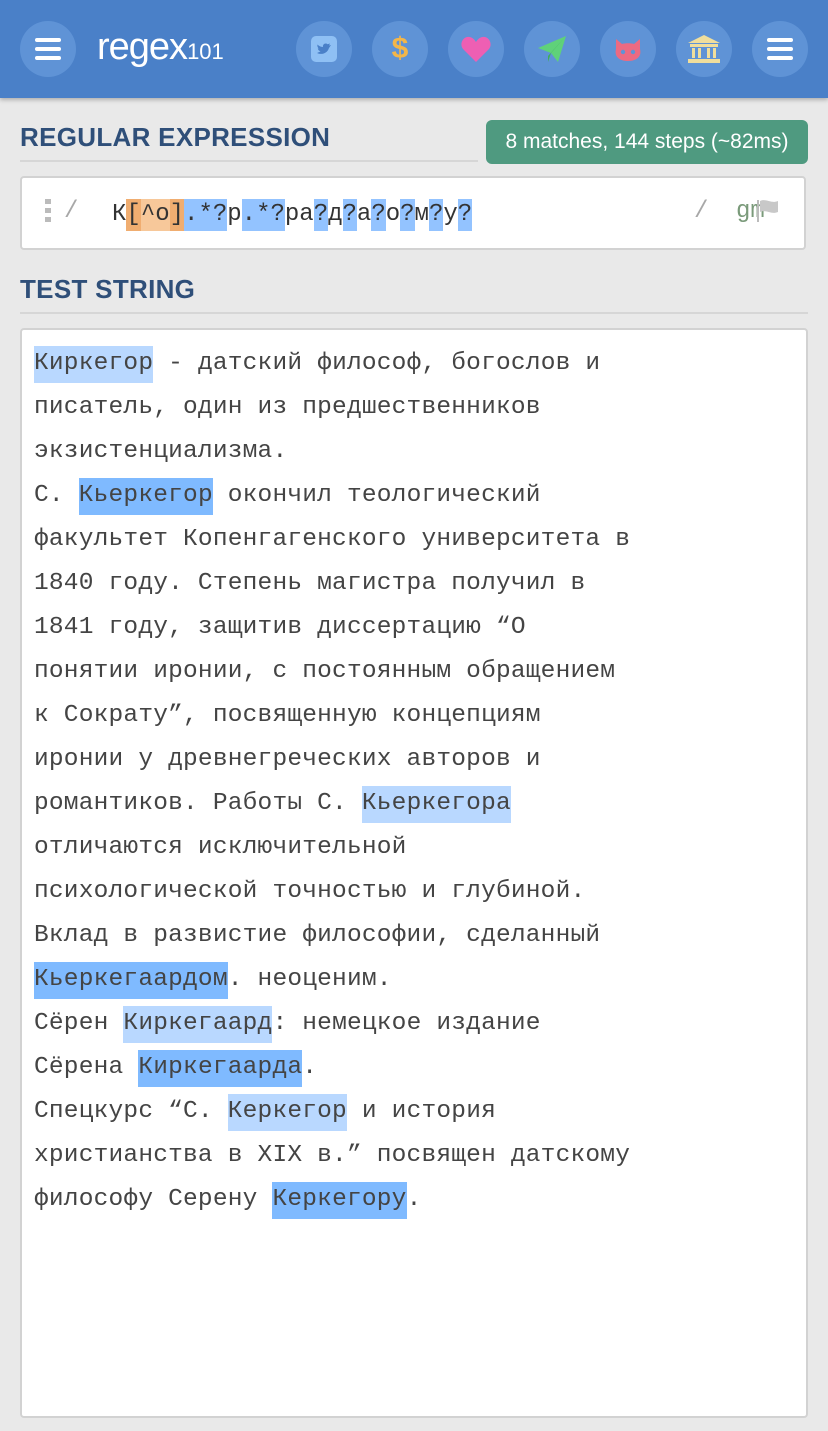 Image resolution: width=828 pixels, height=1431 pixels. I want to click on test-string-section-title: TEST STRING, so click(108, 289).